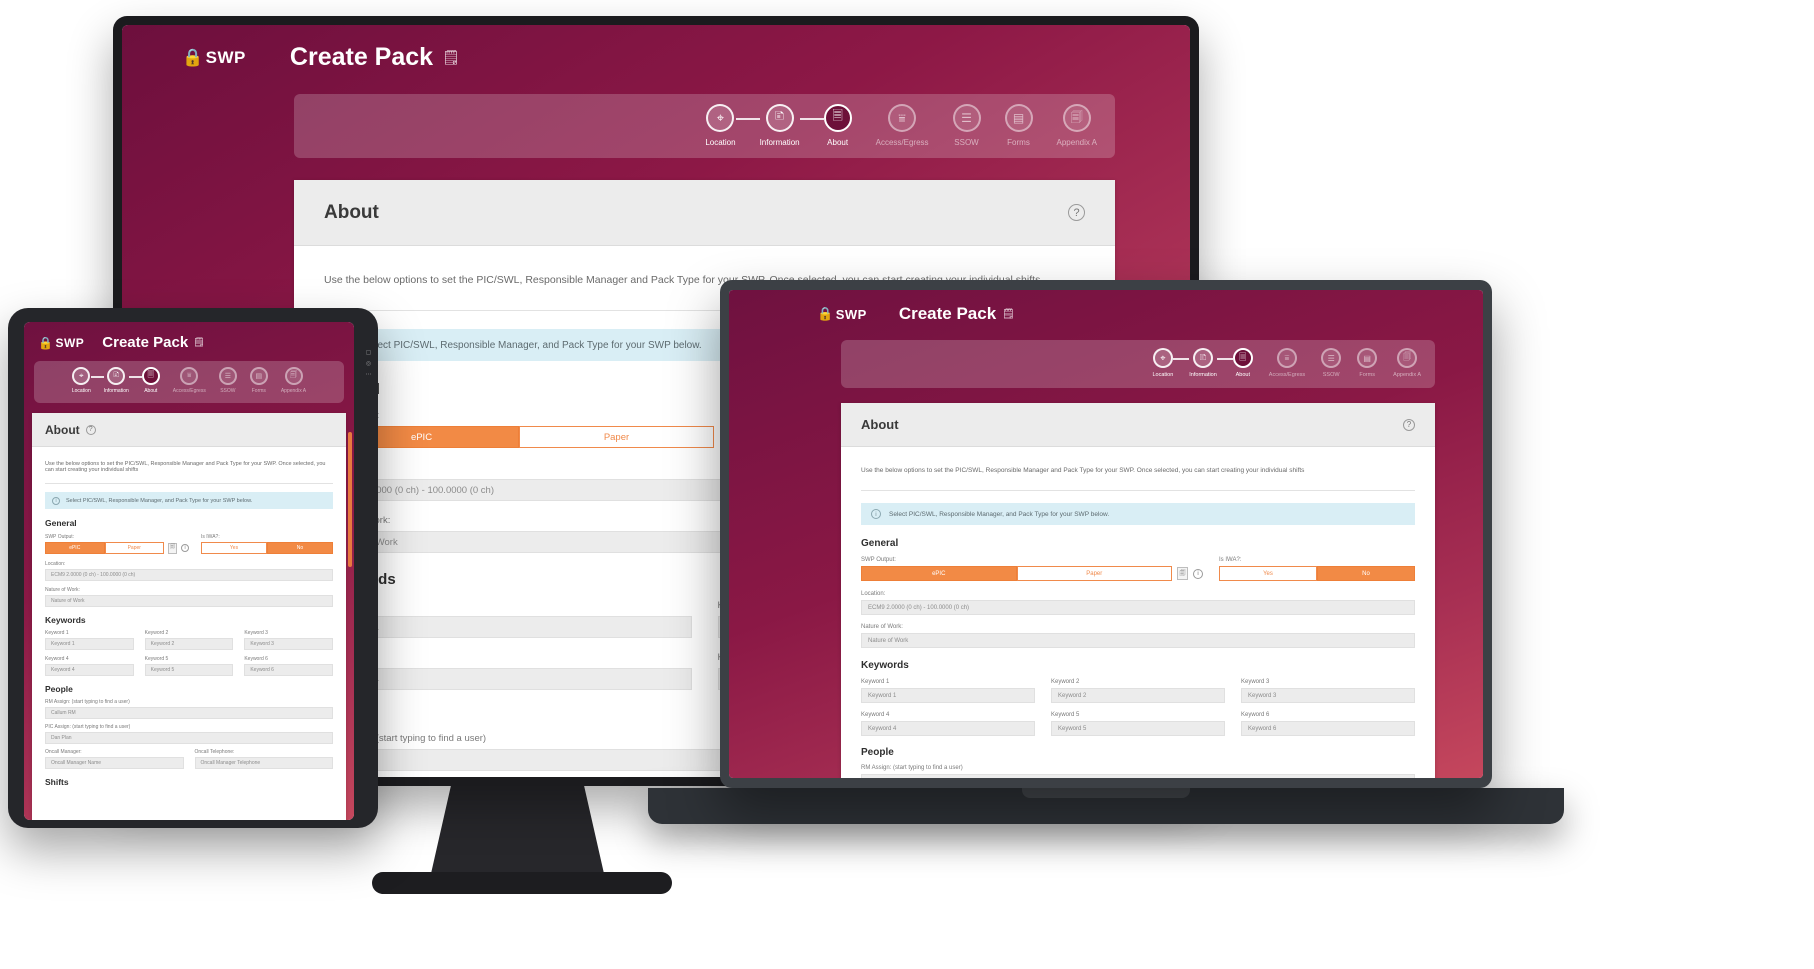 The image size is (1814, 969). Describe the element at coordinates (1255, 682) in the screenshot. I see `keyword-label: Keyword 3` at that location.